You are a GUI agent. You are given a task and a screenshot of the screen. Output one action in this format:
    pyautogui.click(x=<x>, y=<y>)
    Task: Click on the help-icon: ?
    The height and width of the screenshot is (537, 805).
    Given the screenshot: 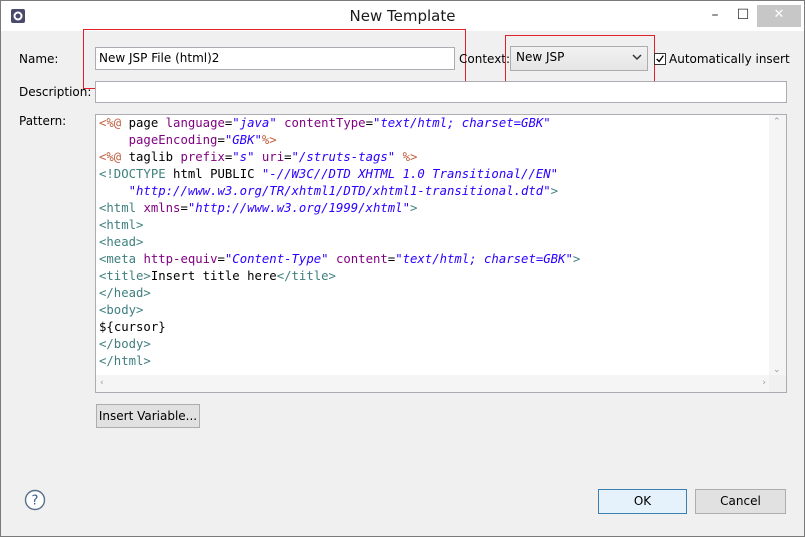 What is the action you would take?
    pyautogui.click(x=35, y=500)
    